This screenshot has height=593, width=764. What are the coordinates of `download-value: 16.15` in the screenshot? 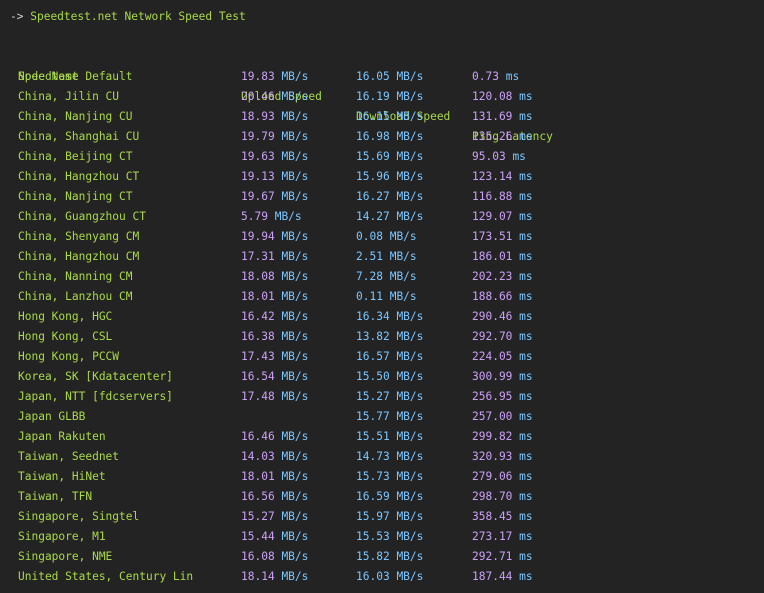 It's located at (373, 116).